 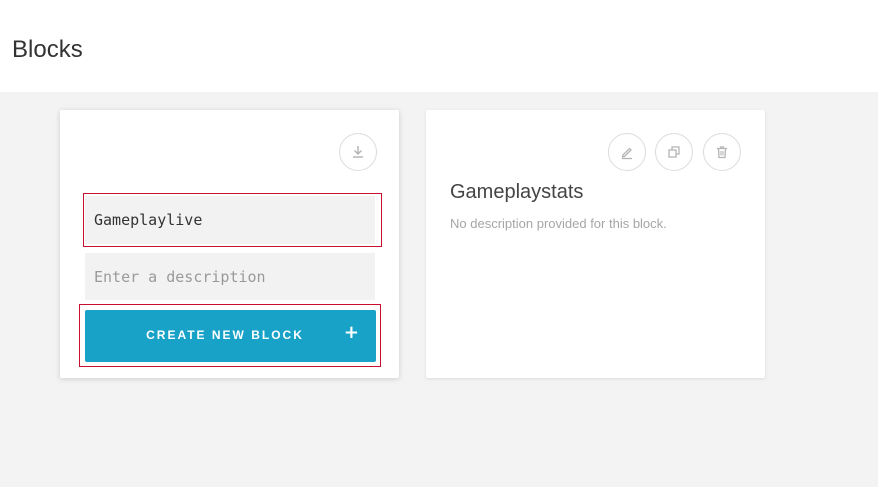 I want to click on delete-block-button, so click(x=722, y=152).